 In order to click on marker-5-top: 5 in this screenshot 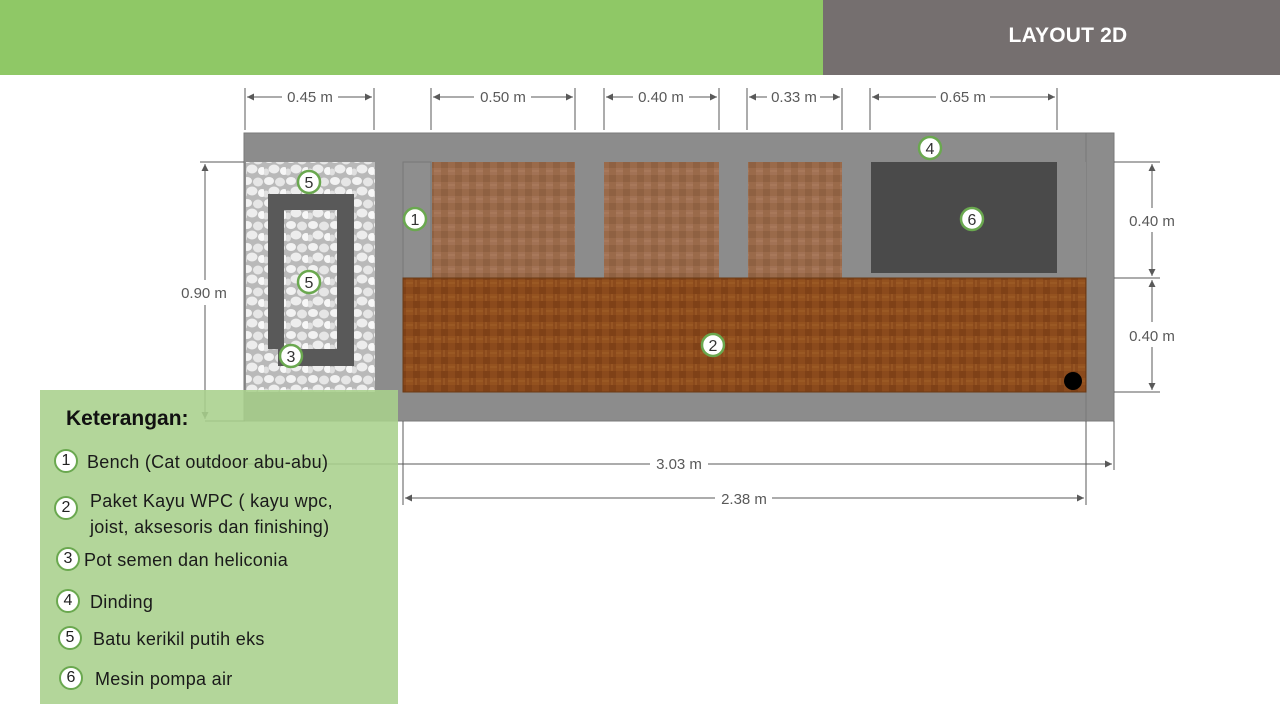, I will do `click(309, 182)`.